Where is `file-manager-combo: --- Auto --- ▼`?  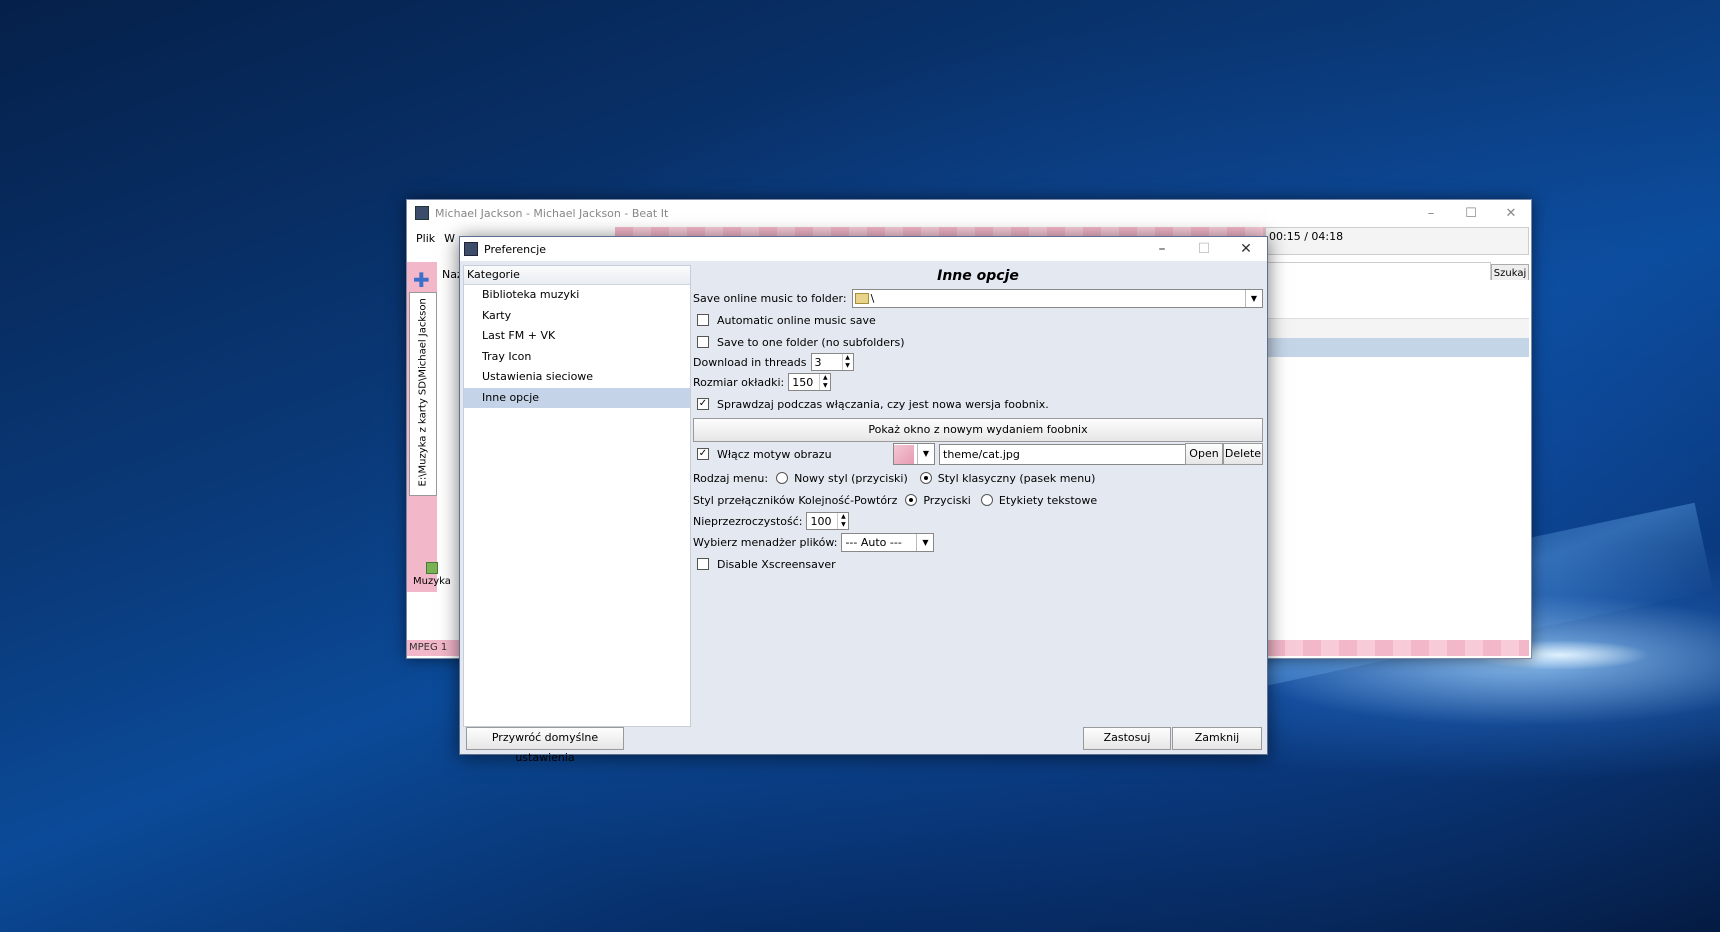 file-manager-combo: --- Auto --- ▼ is located at coordinates (888, 542).